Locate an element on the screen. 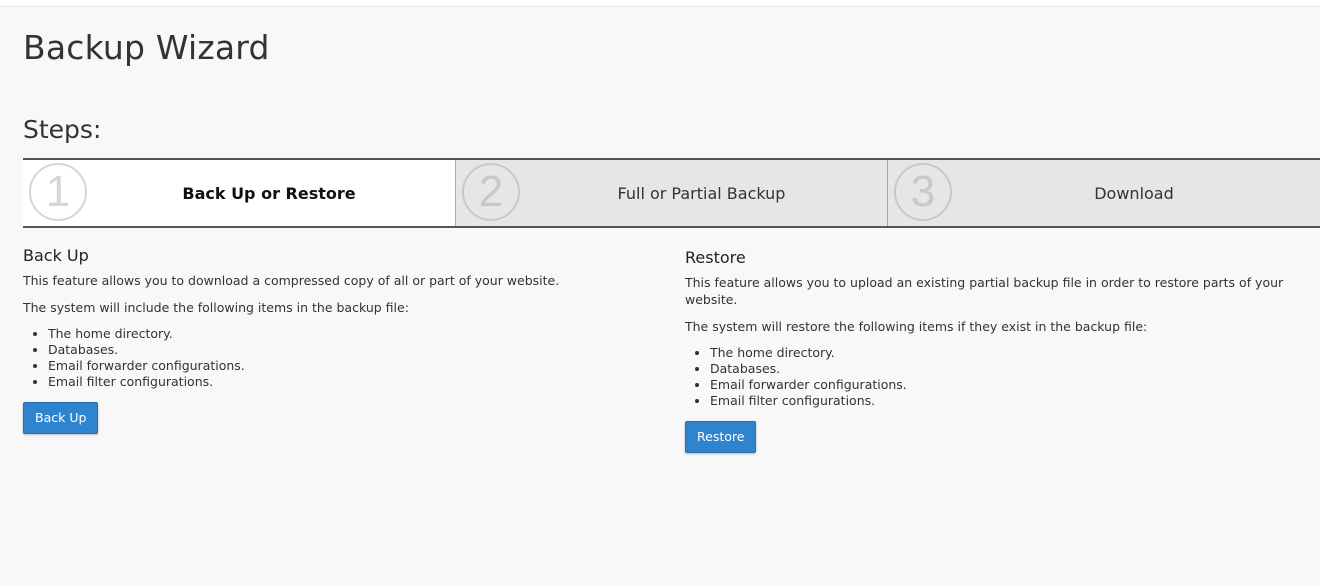 The width and height of the screenshot is (1320, 586). step-label: Full or Partial Backup is located at coordinates (701, 193).